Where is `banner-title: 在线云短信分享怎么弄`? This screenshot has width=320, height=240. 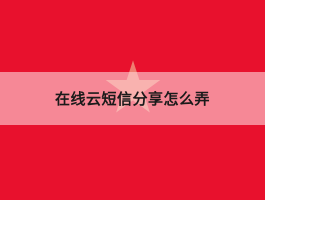
banner-title: 在线云短信分享怎么弄 is located at coordinates (132, 99).